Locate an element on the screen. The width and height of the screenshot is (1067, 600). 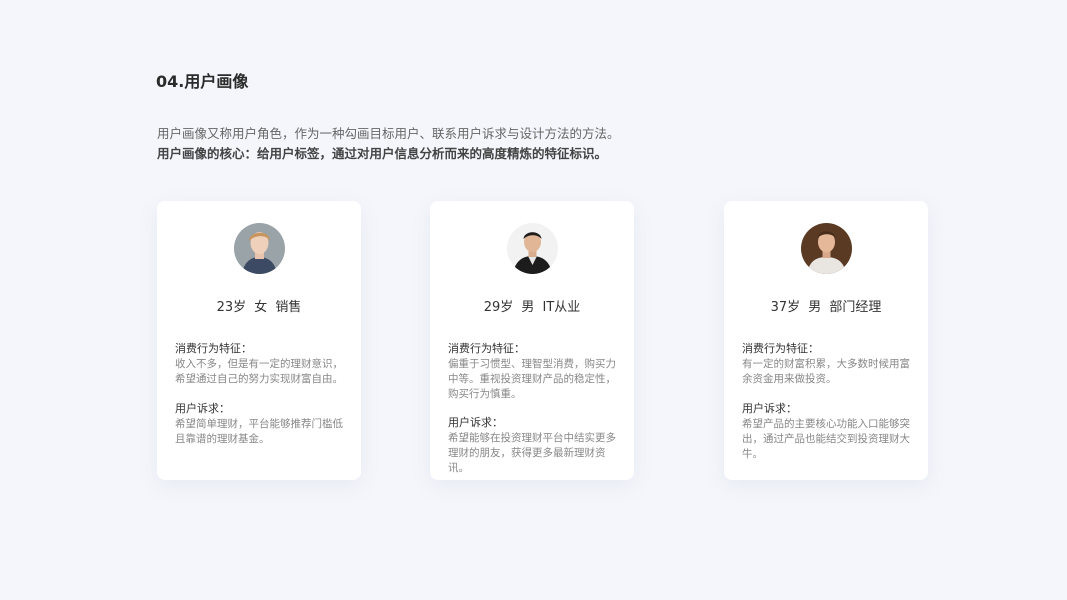
demand-text: 希望能够在投资理财平台中结实更多理财的朋友，获得更多最新理财资讯。 is located at coordinates (532, 453).